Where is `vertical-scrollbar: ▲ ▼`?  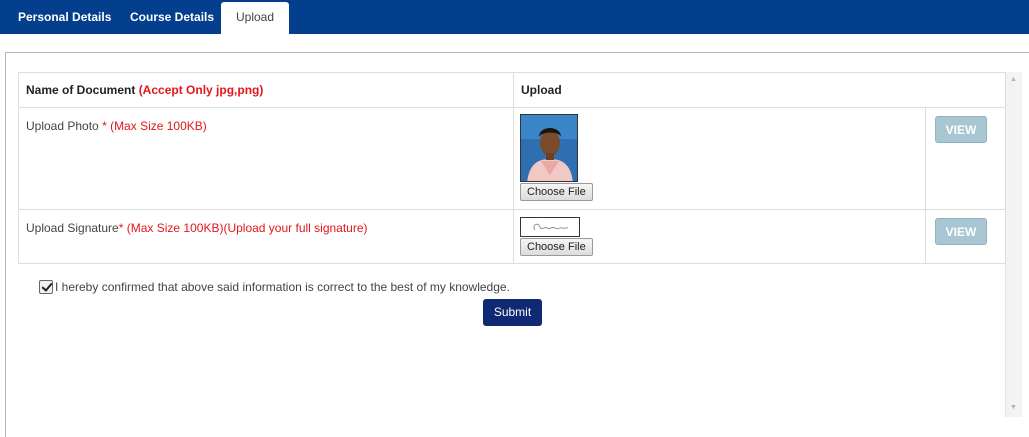 vertical-scrollbar: ▲ ▼ is located at coordinates (1013, 244).